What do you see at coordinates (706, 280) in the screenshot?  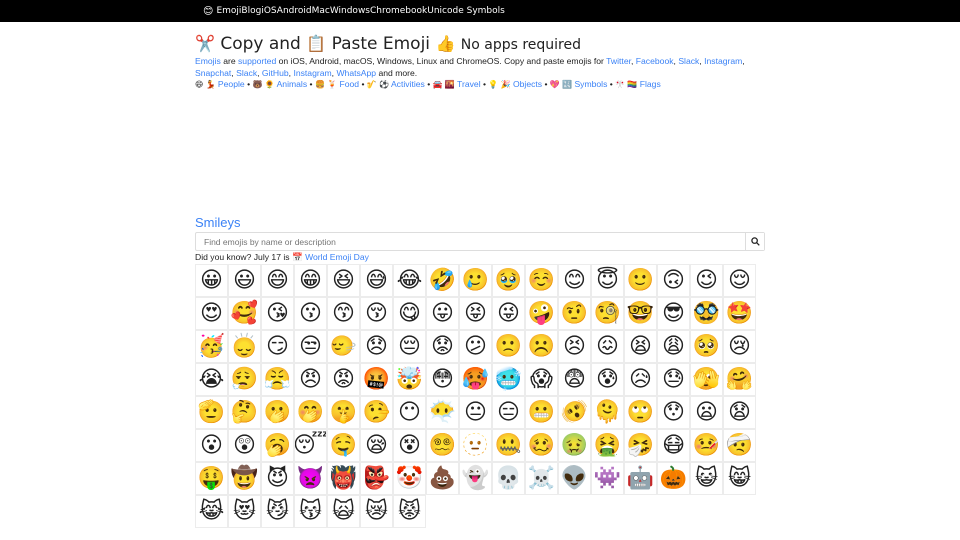 I see `emoji-cell: 😉` at bounding box center [706, 280].